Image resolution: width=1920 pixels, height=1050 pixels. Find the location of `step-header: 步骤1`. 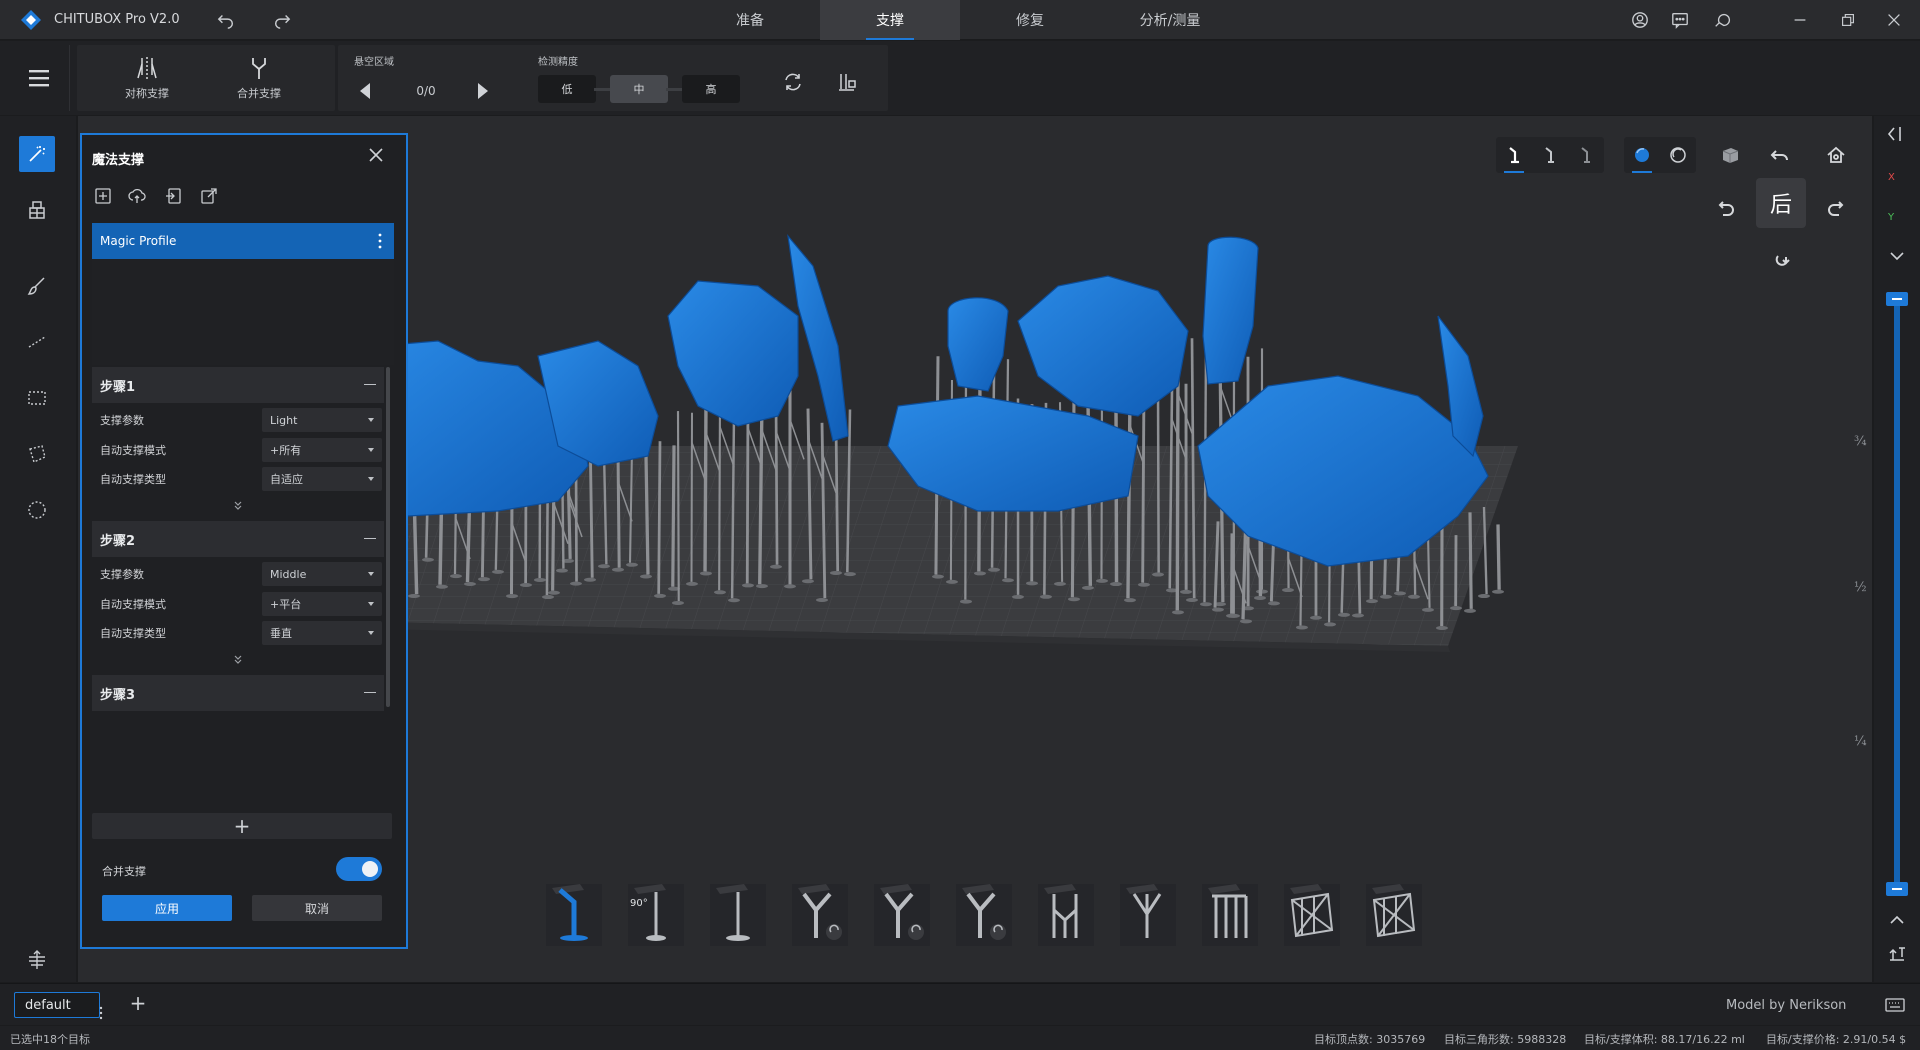

step-header: 步骤1 is located at coordinates (238, 385).